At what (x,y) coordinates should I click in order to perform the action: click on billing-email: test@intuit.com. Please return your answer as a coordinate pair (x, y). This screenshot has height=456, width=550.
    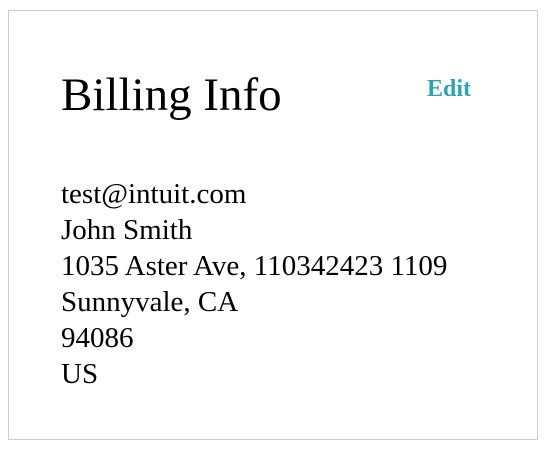
    Looking at the image, I should click on (154, 194).